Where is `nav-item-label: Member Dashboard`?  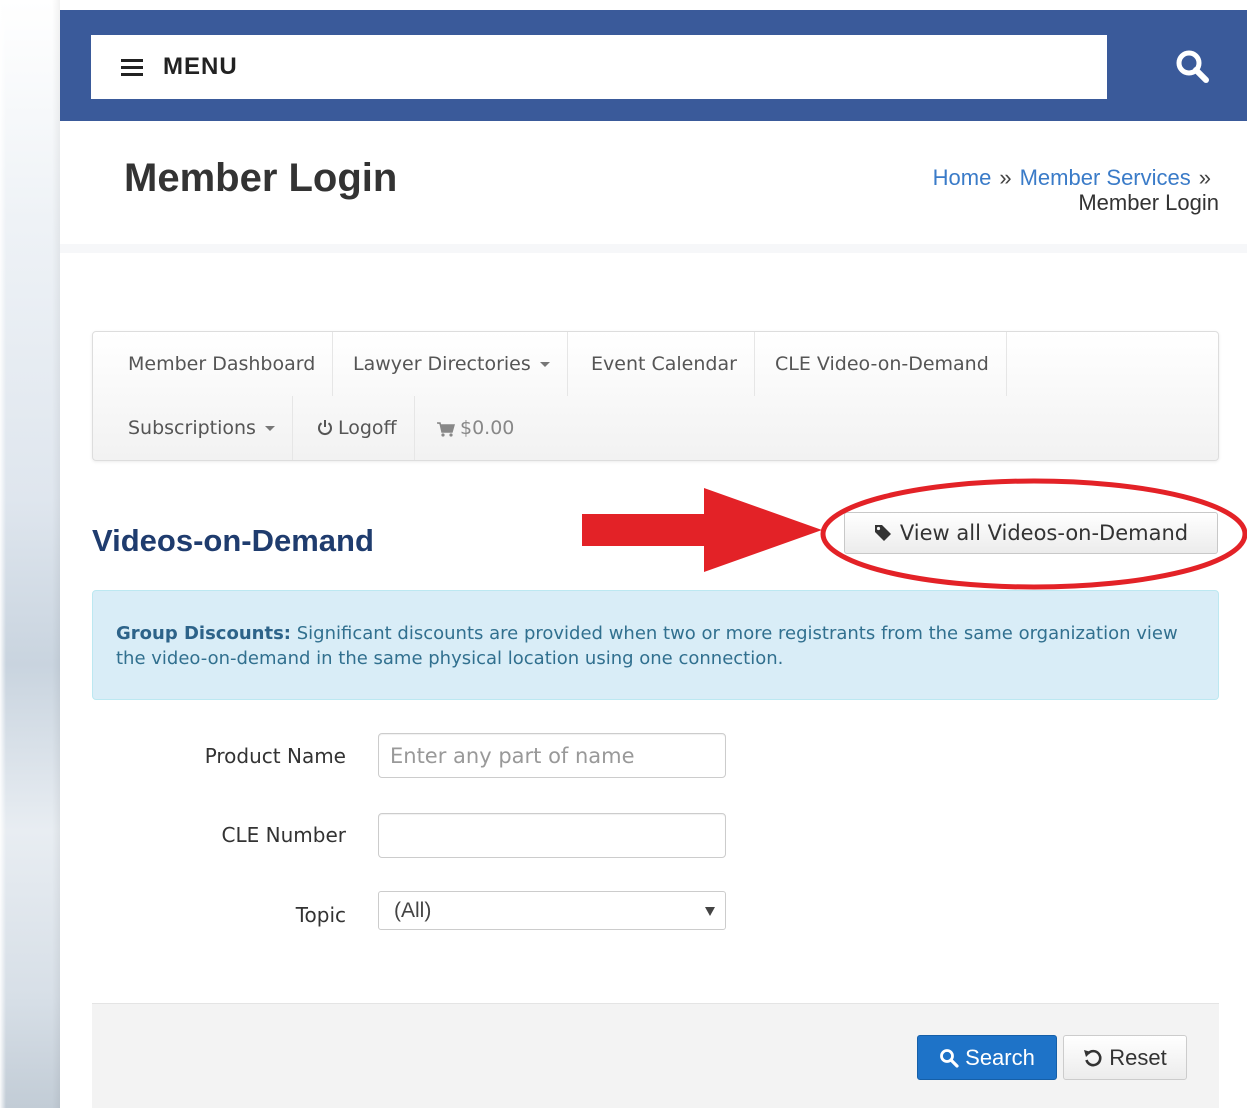
nav-item-label: Member Dashboard is located at coordinates (222, 364).